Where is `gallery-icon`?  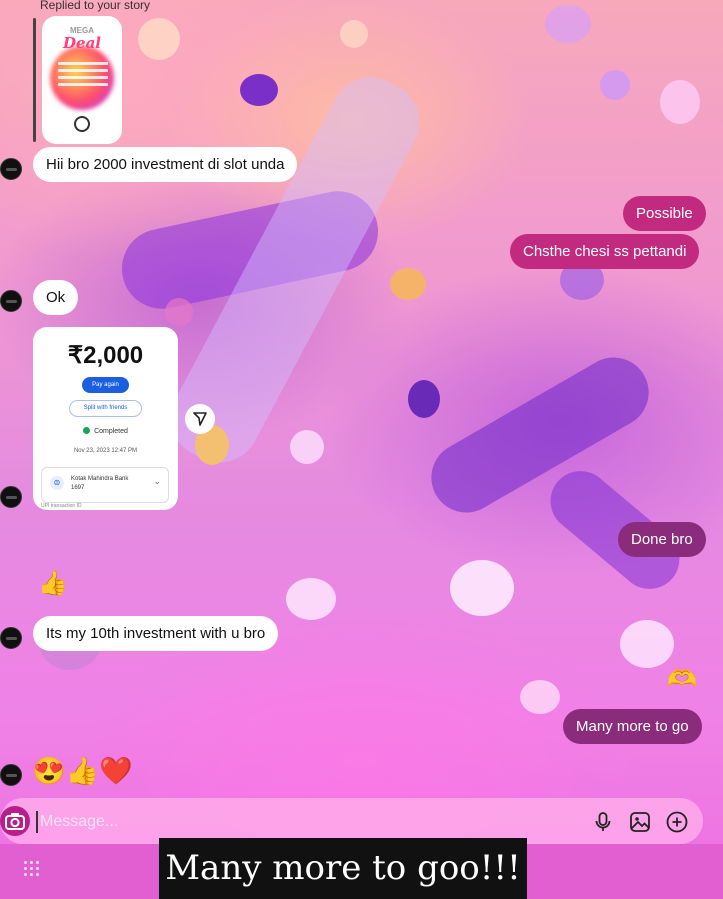
gallery-icon is located at coordinates (640, 822).